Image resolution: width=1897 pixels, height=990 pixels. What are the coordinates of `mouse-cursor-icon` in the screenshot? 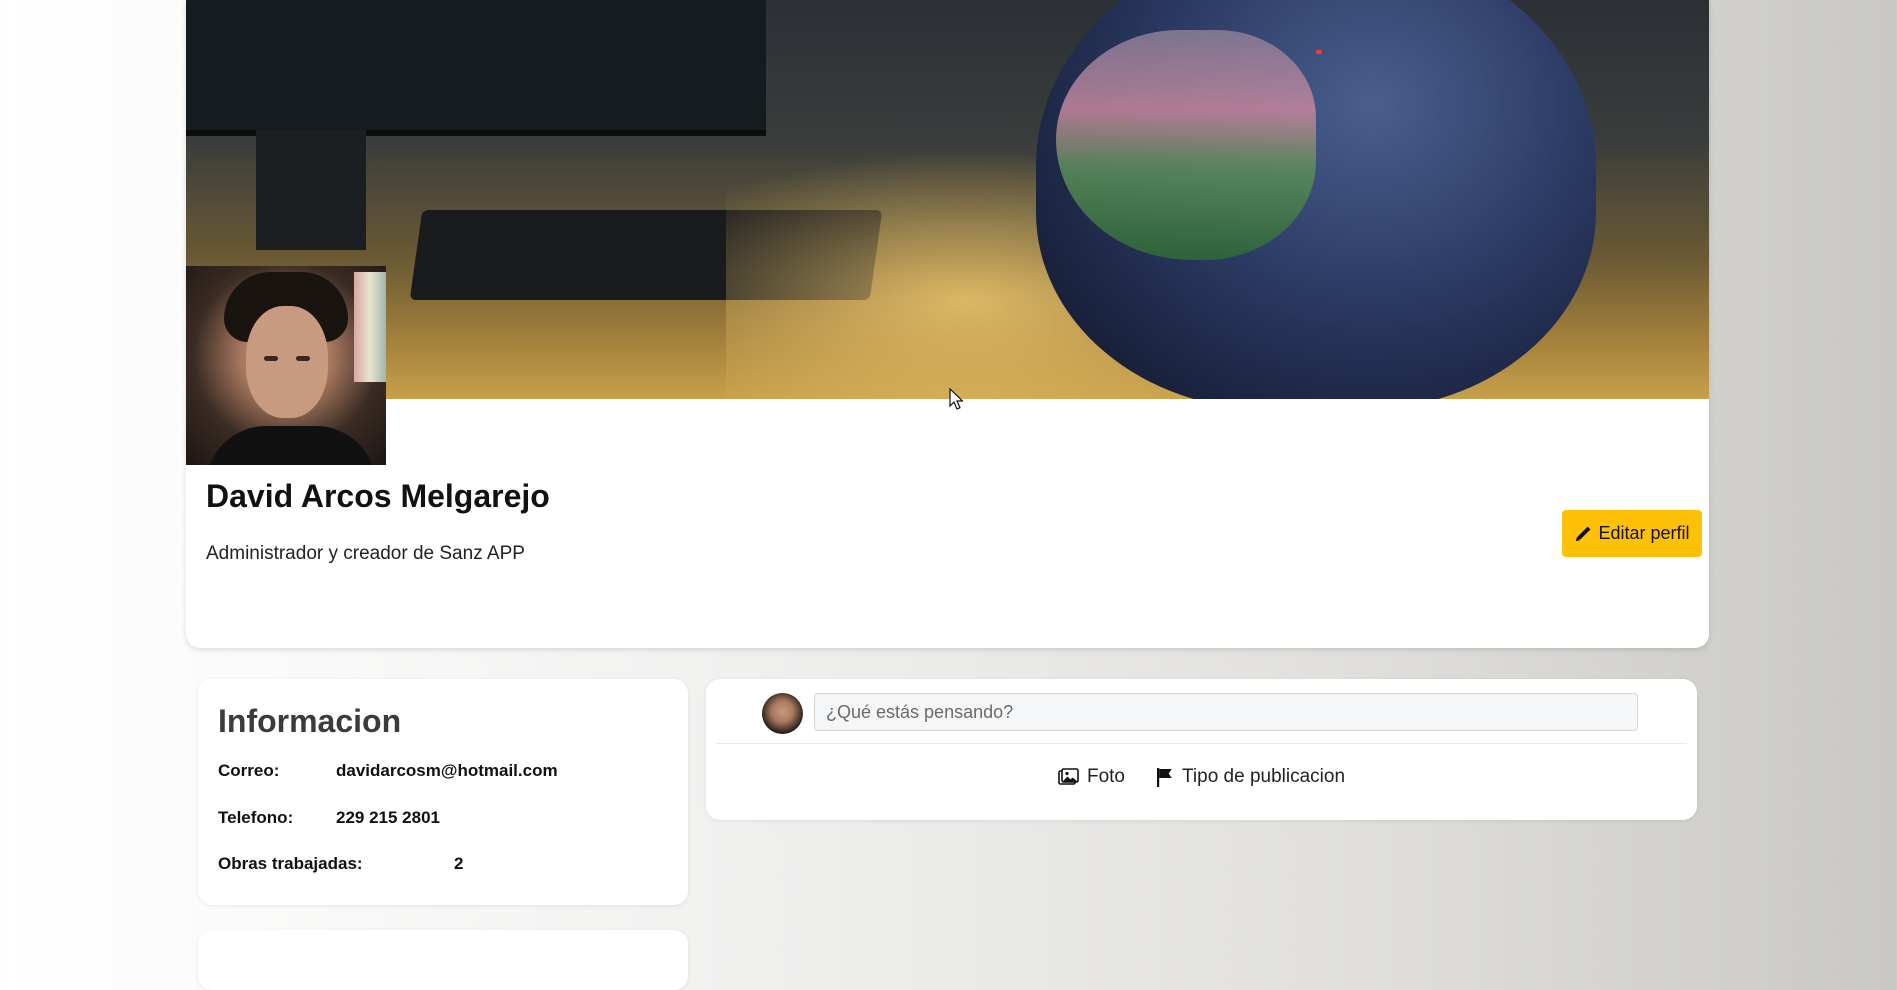 It's located at (956, 399).